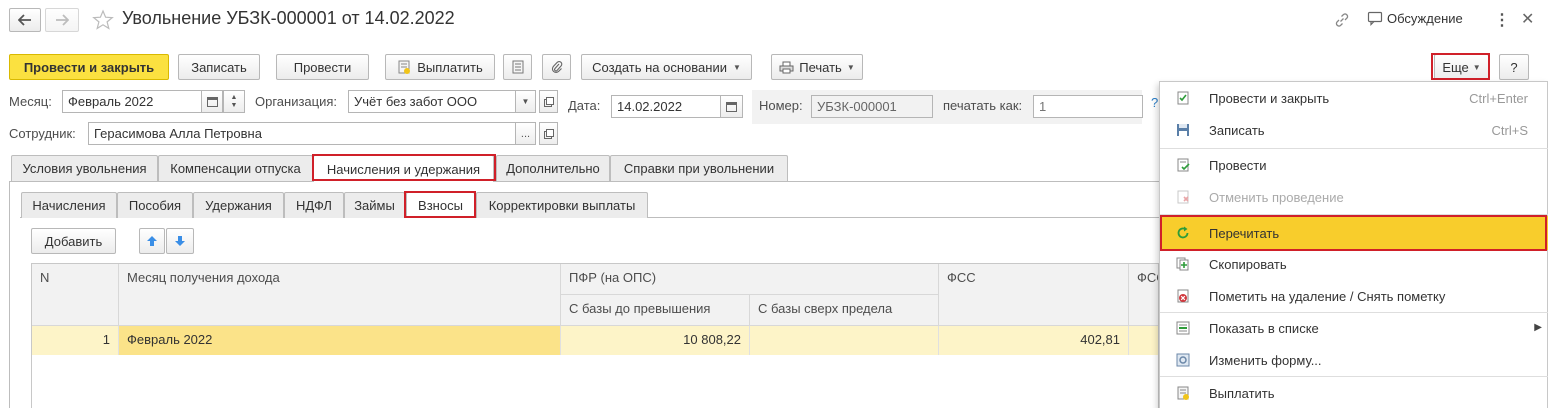 This screenshot has width=1548, height=408. What do you see at coordinates (548, 133) in the screenshot?
I see `employee-open-button` at bounding box center [548, 133].